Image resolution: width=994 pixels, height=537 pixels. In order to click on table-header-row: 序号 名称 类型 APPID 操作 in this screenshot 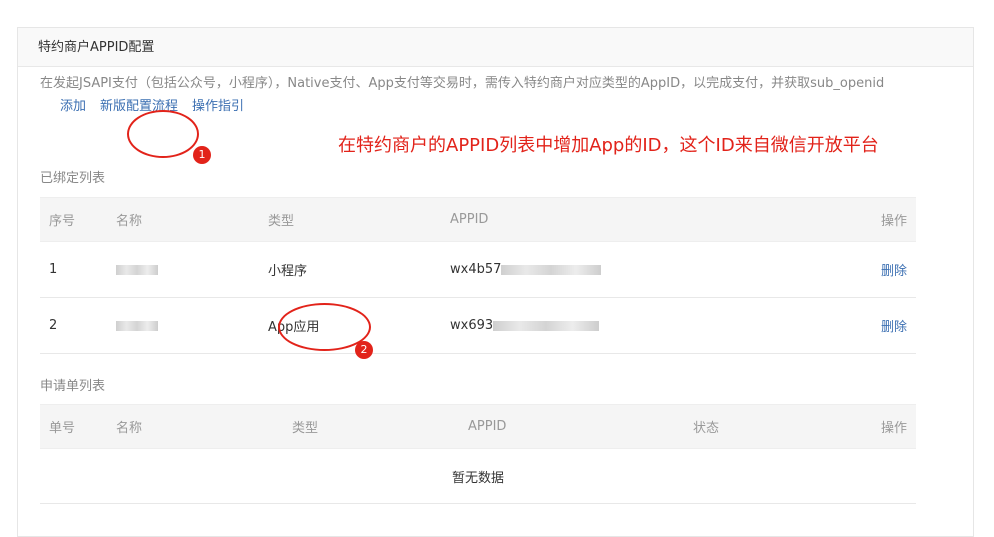, I will do `click(478, 219)`.